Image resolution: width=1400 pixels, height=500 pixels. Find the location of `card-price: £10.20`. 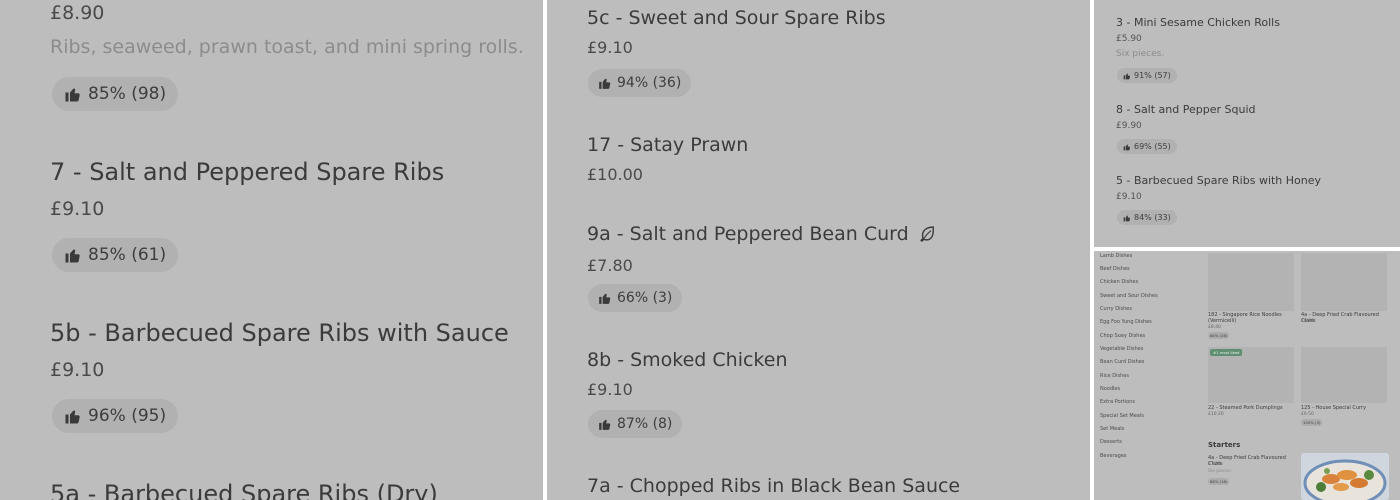

card-price: £10.20 is located at coordinates (1216, 414).